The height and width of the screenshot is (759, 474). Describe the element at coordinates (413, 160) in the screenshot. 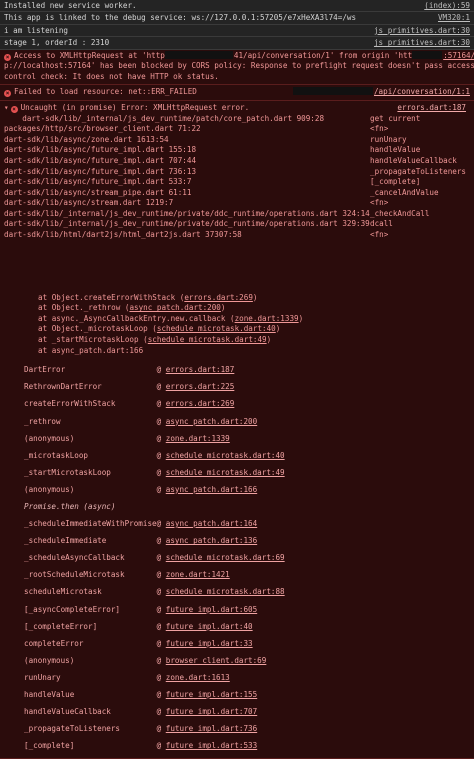

I see `stack-function: handleValueCallback` at that location.